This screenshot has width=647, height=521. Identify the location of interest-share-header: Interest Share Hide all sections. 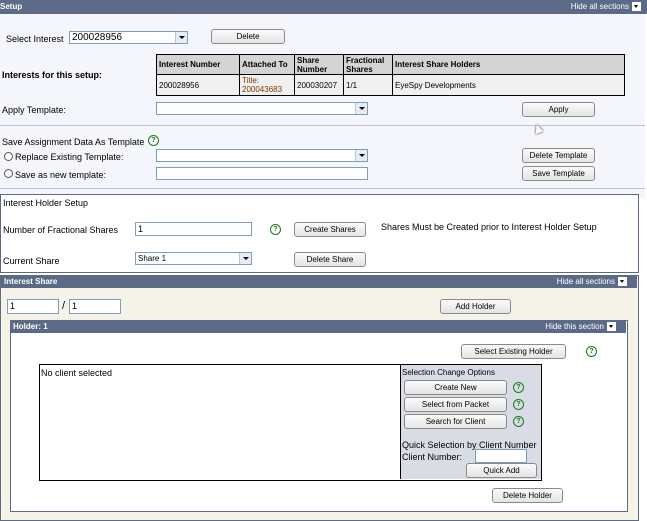
(319, 282).